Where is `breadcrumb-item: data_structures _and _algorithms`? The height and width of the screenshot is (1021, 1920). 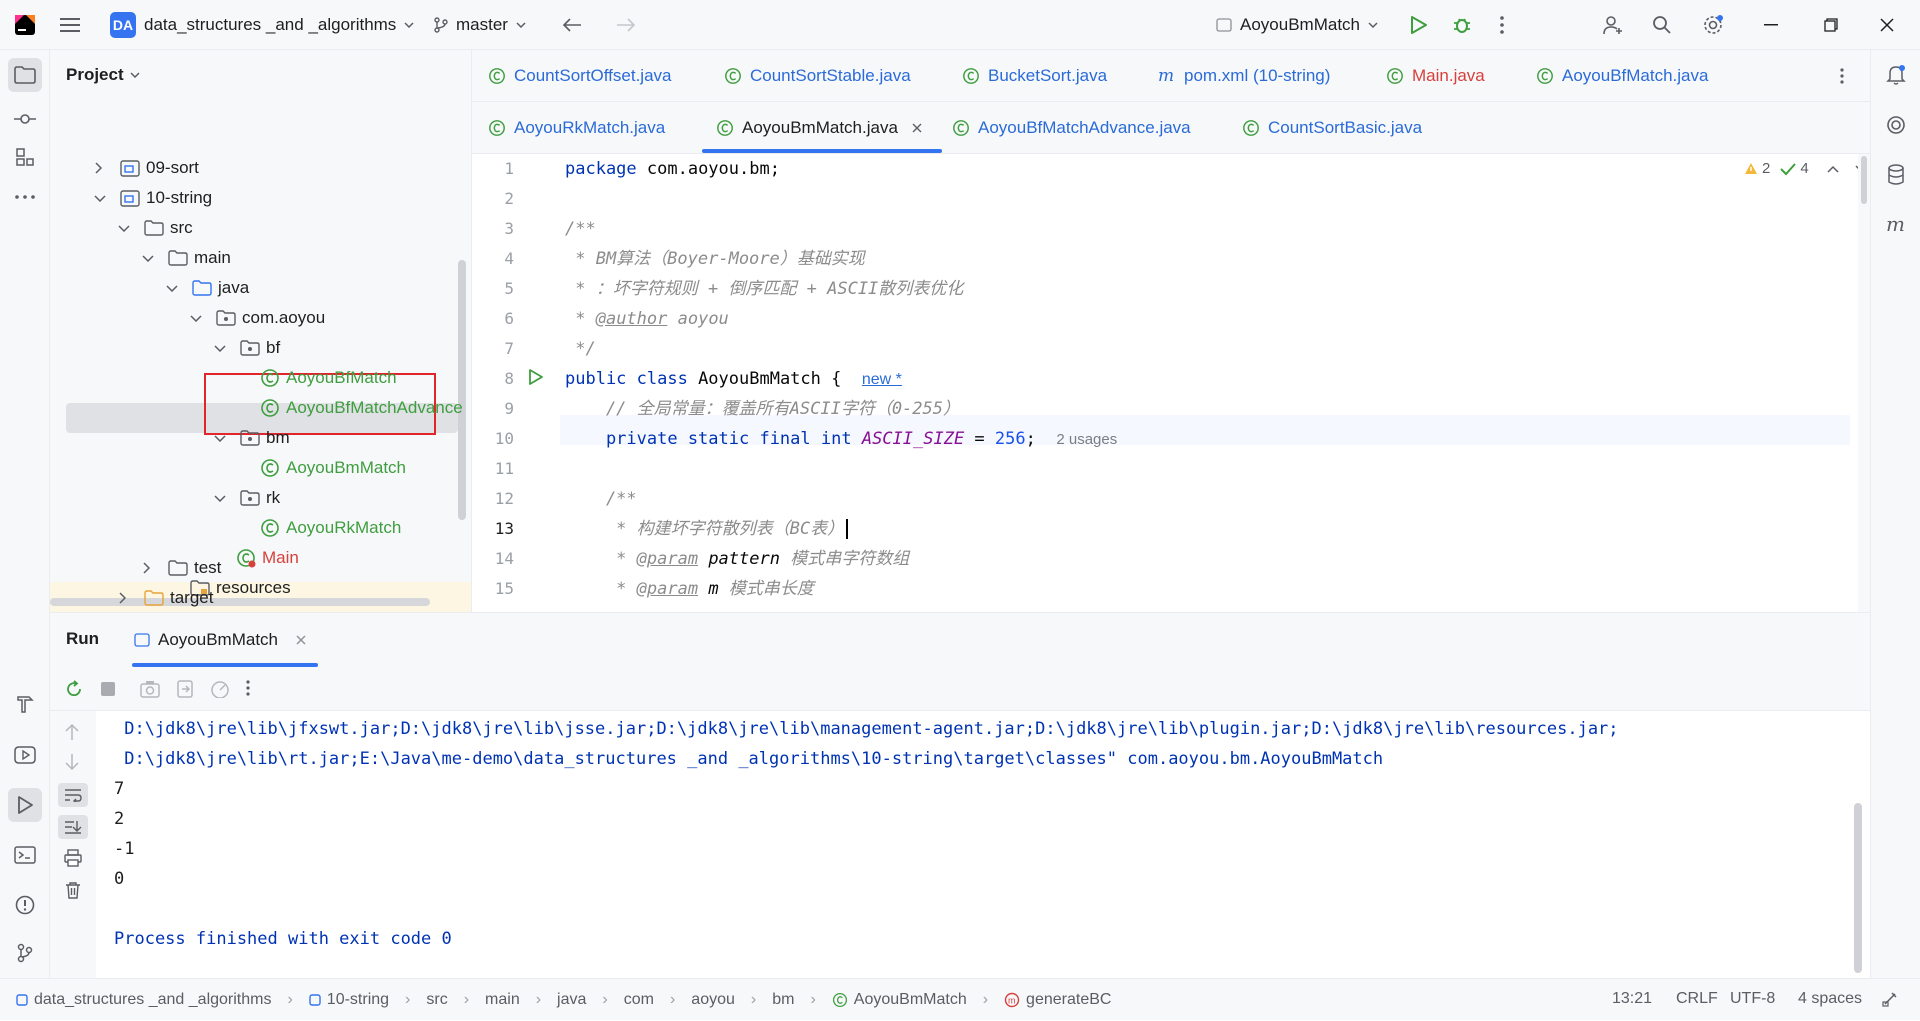 breadcrumb-item: data_structures _and _algorithms is located at coordinates (152, 1000).